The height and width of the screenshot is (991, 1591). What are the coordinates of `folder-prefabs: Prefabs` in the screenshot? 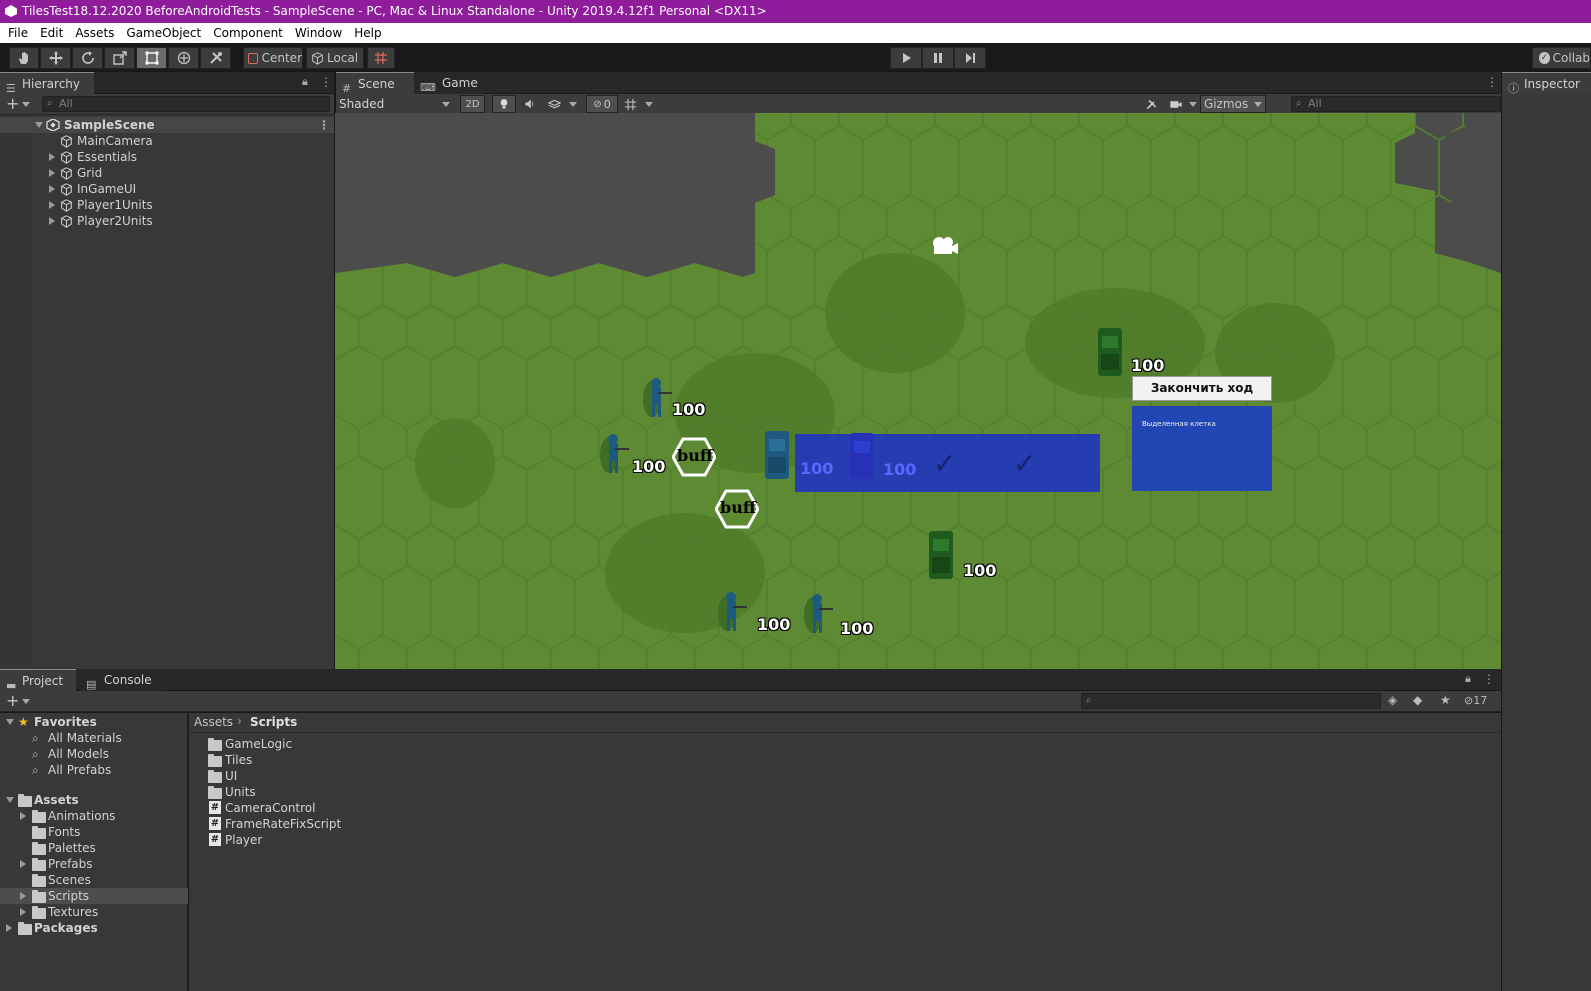 It's located at (94, 864).